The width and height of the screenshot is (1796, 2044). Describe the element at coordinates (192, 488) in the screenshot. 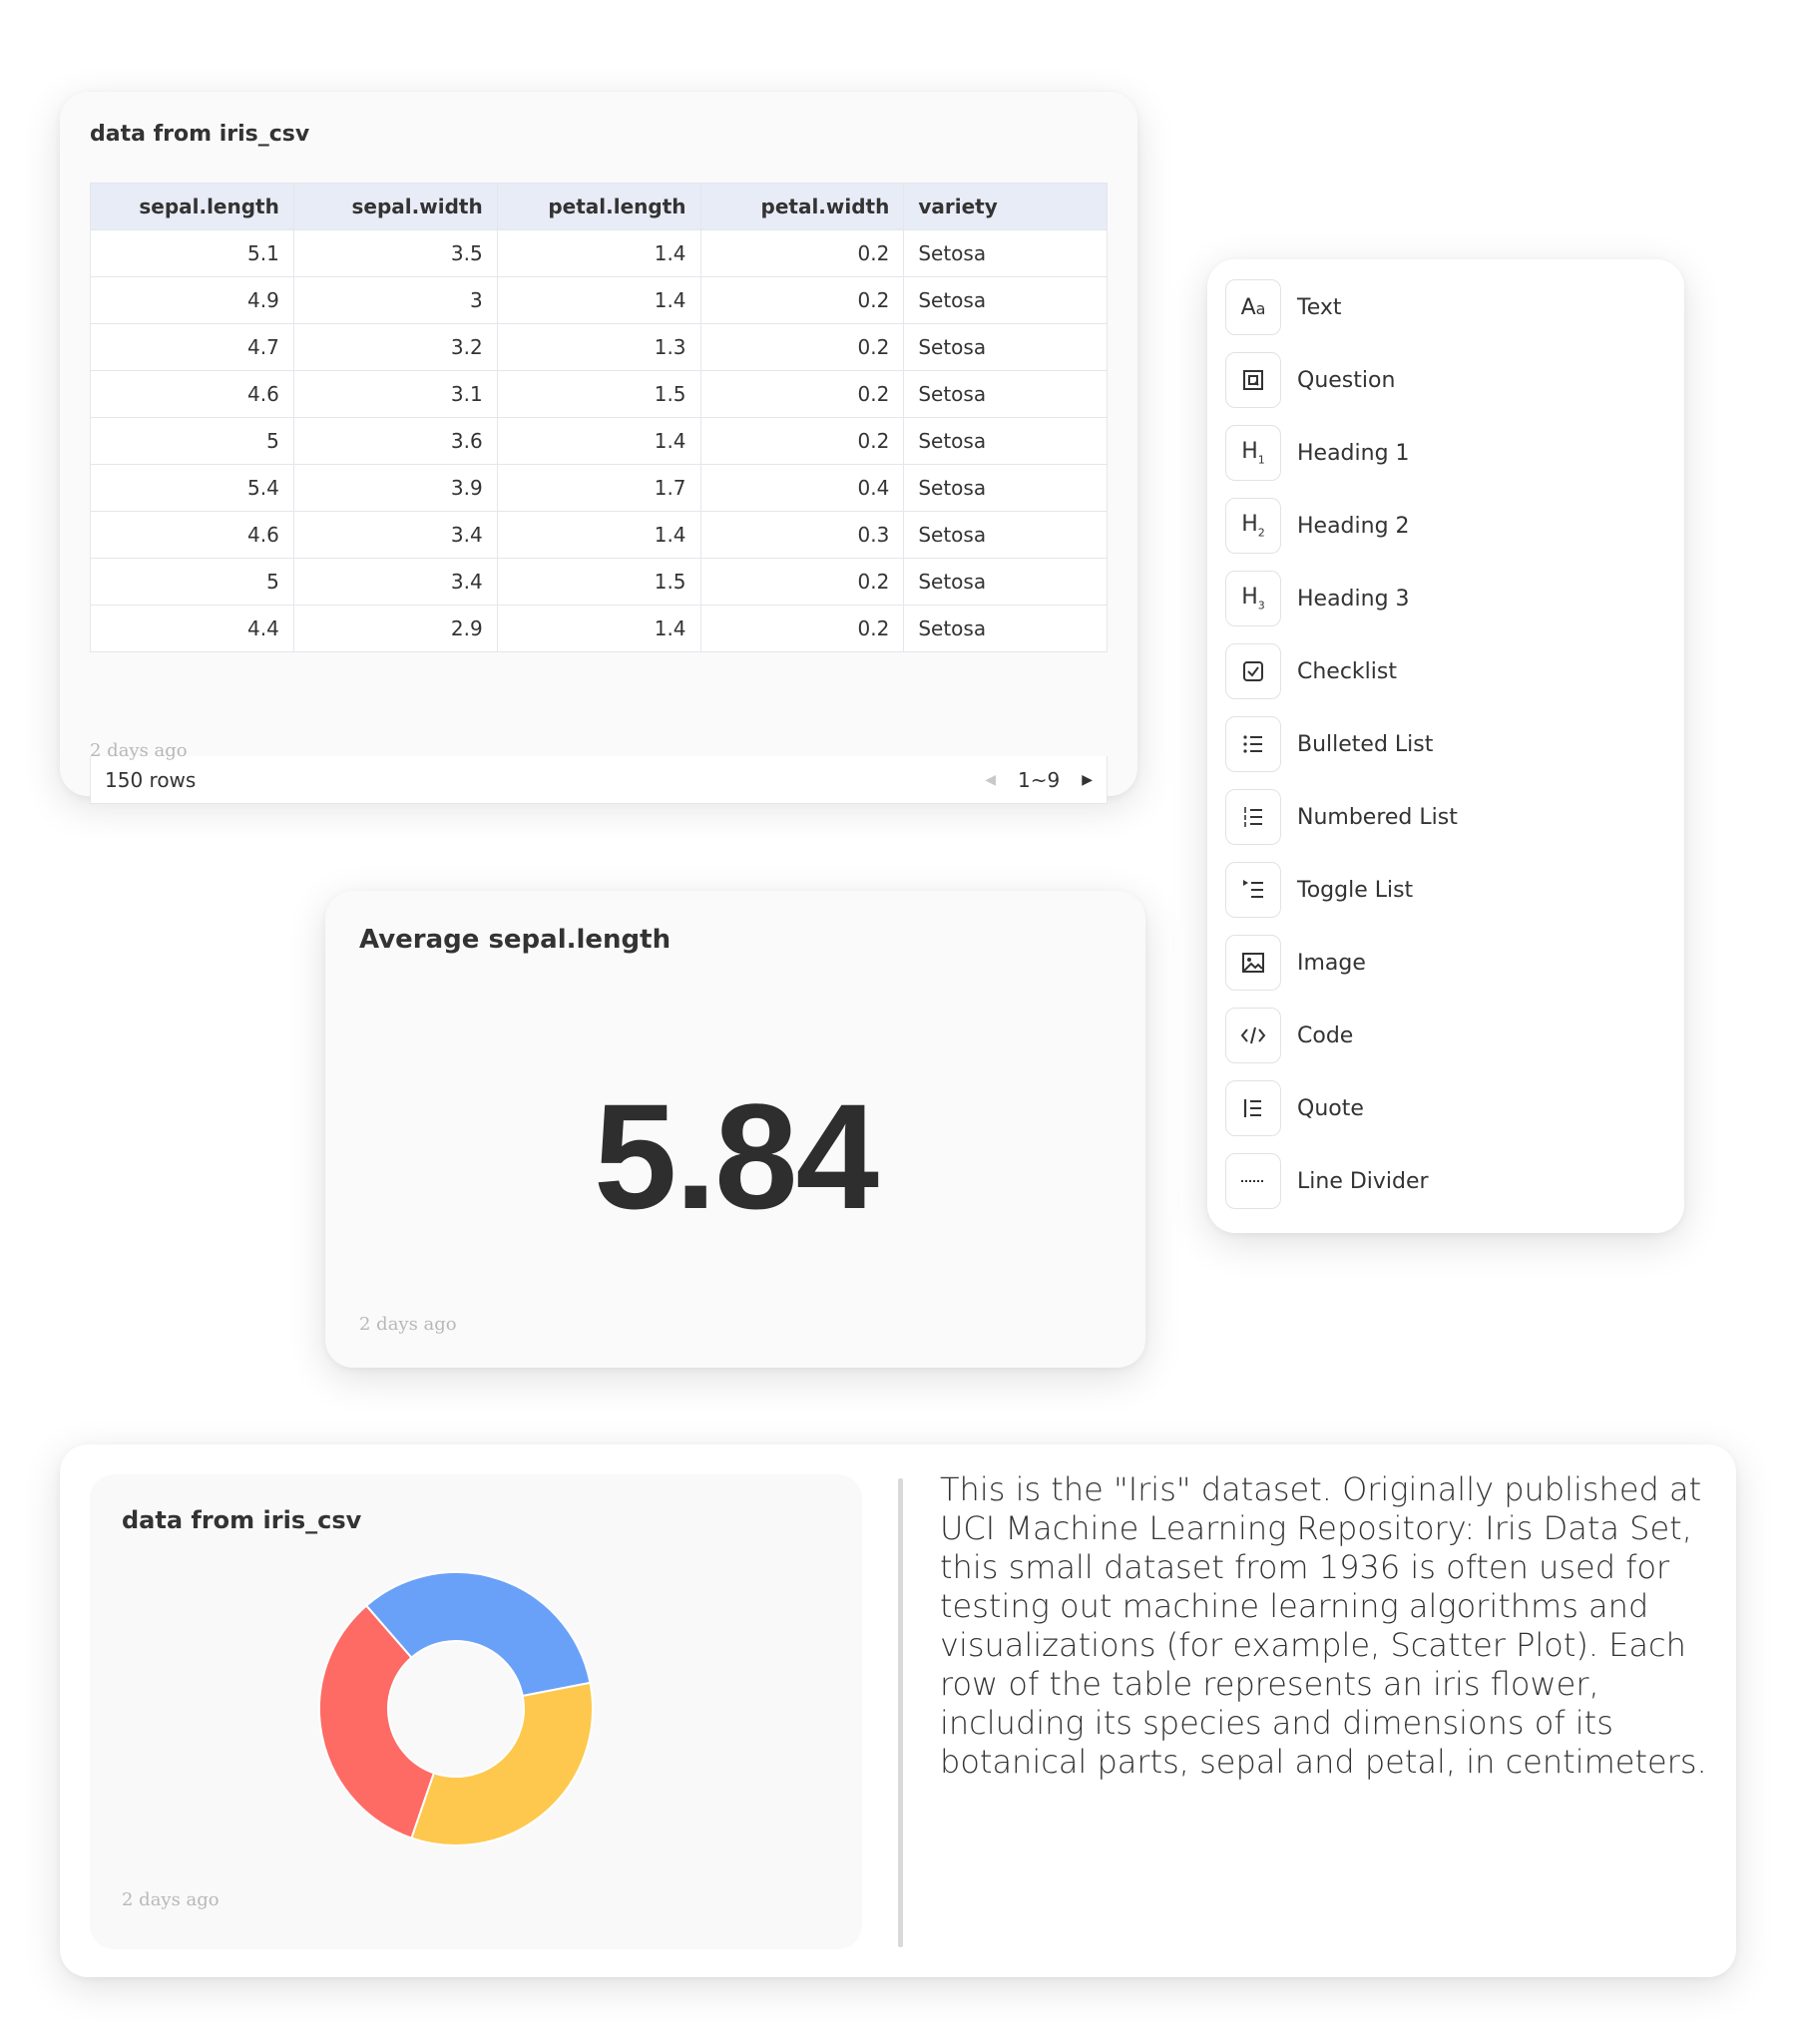

I see `table-cell: 5.4` at that location.